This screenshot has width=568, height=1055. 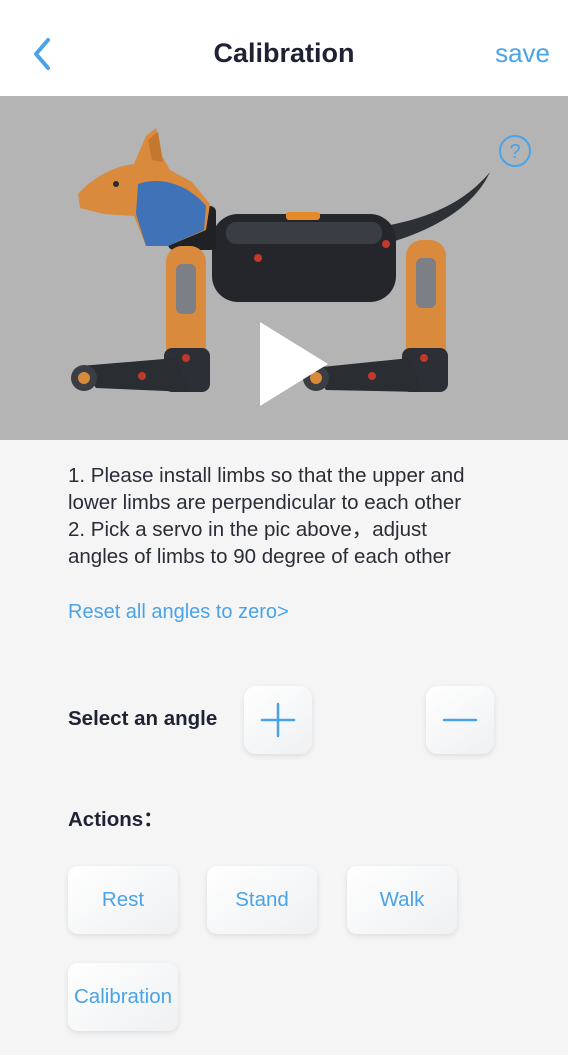 What do you see at coordinates (116, 819) in the screenshot?
I see `actions-label: Actions：` at bounding box center [116, 819].